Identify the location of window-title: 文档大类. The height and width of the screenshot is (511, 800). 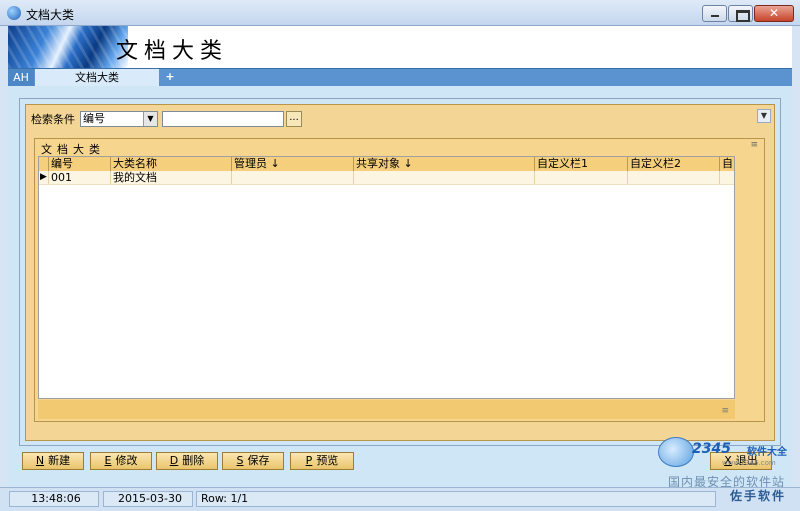
(50, 15).